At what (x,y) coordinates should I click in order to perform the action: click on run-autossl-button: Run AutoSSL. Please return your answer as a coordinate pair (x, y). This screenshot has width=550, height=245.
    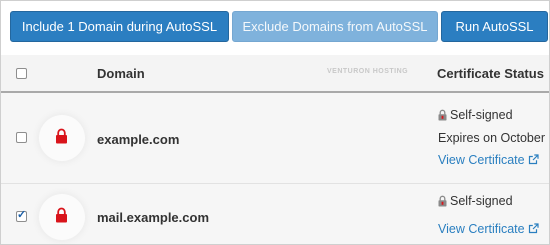
    Looking at the image, I should click on (494, 26).